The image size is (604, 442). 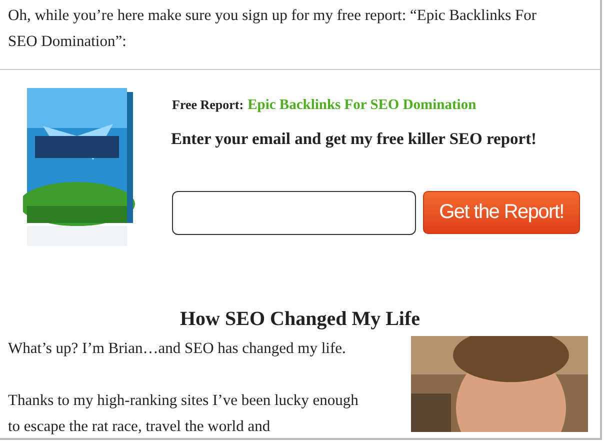 What do you see at coordinates (300, 319) in the screenshot?
I see `section-heading: How SEO Changed My Life` at bounding box center [300, 319].